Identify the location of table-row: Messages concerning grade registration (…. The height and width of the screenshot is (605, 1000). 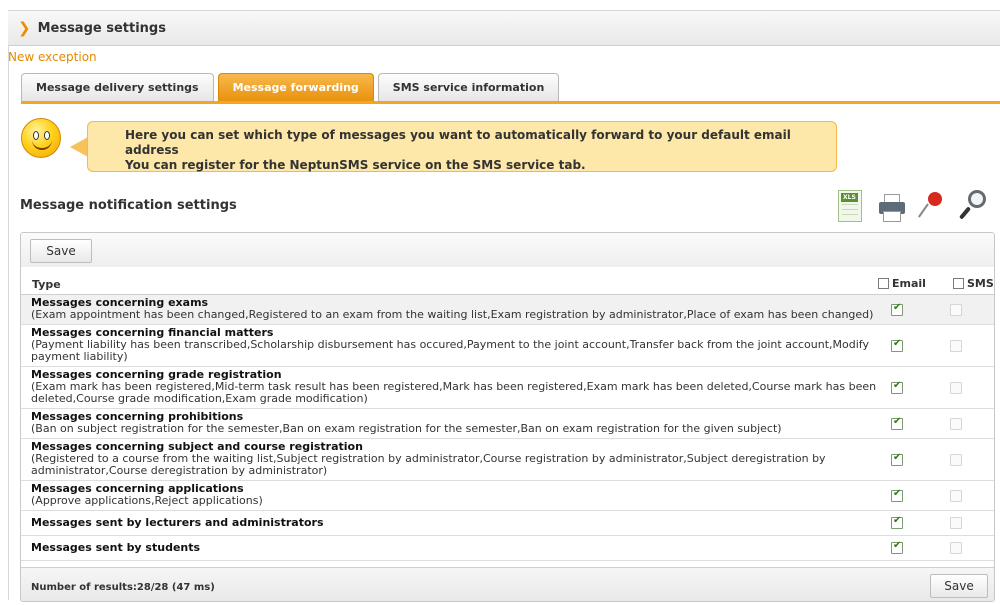
(507, 388).